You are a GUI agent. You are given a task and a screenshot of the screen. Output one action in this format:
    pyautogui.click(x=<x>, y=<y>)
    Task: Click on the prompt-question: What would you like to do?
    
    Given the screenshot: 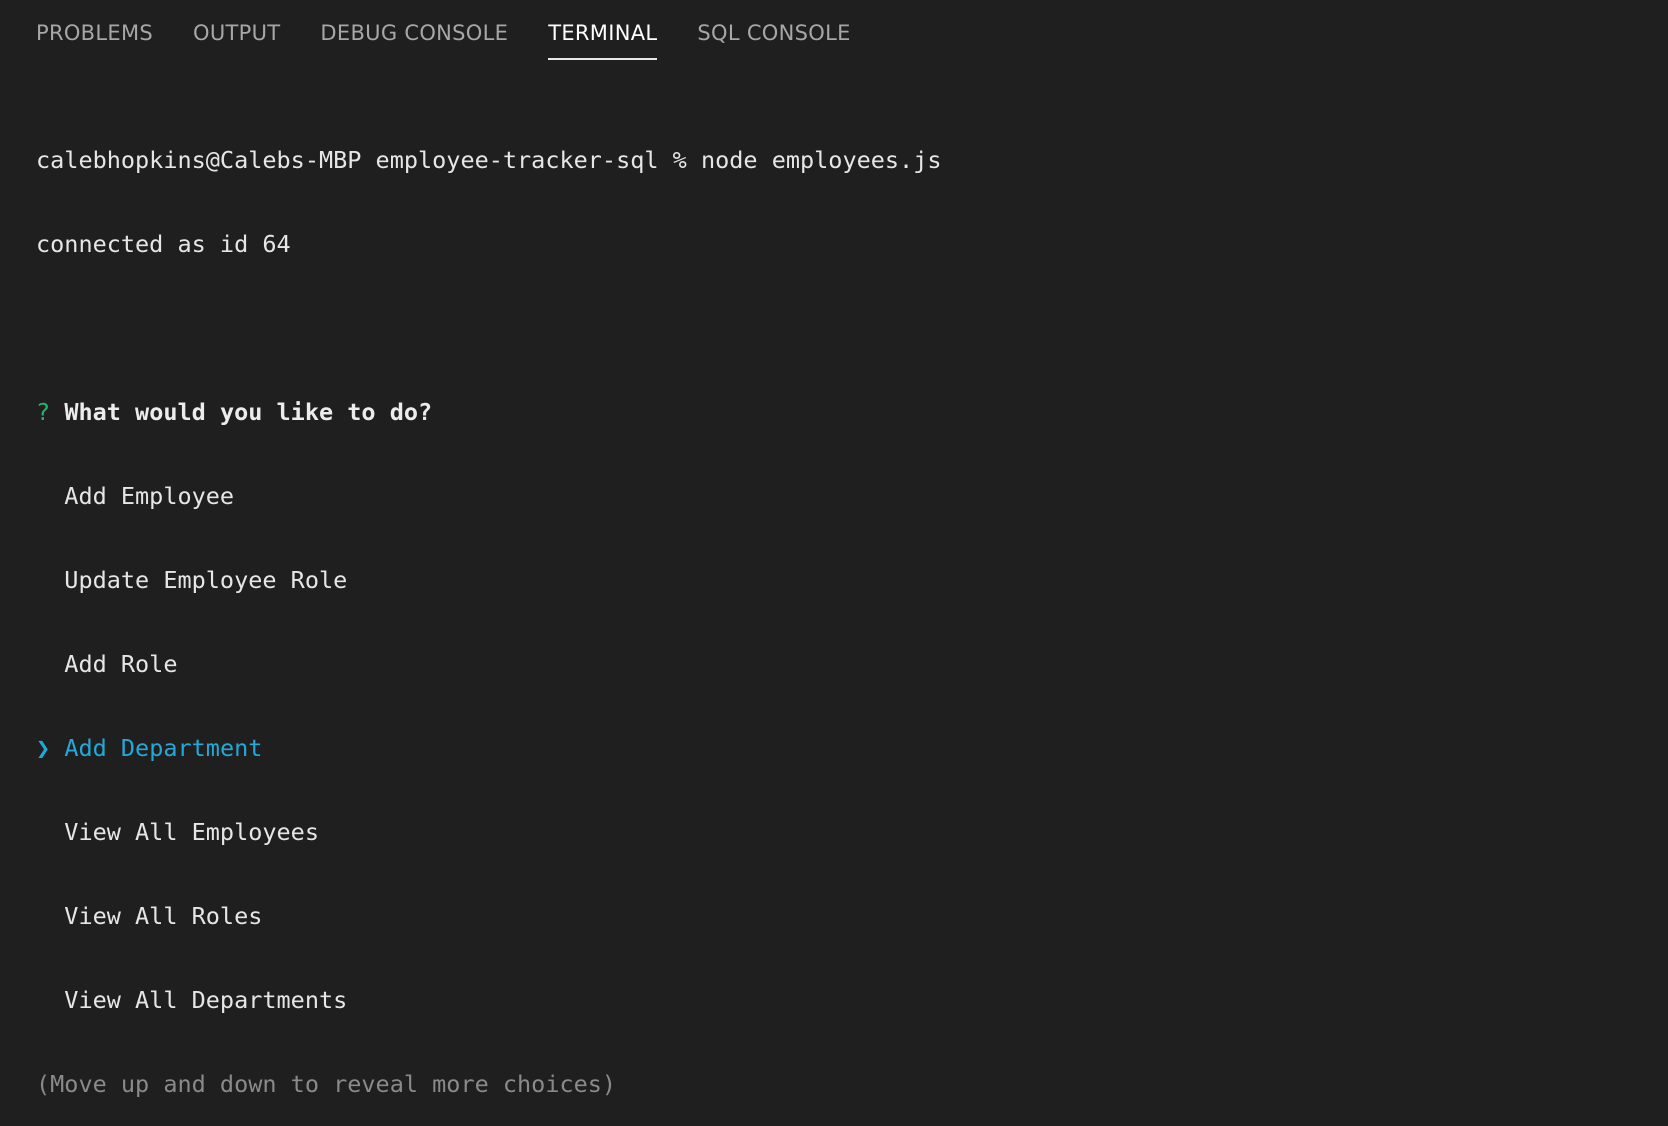 What is the action you would take?
    pyautogui.click(x=248, y=412)
    